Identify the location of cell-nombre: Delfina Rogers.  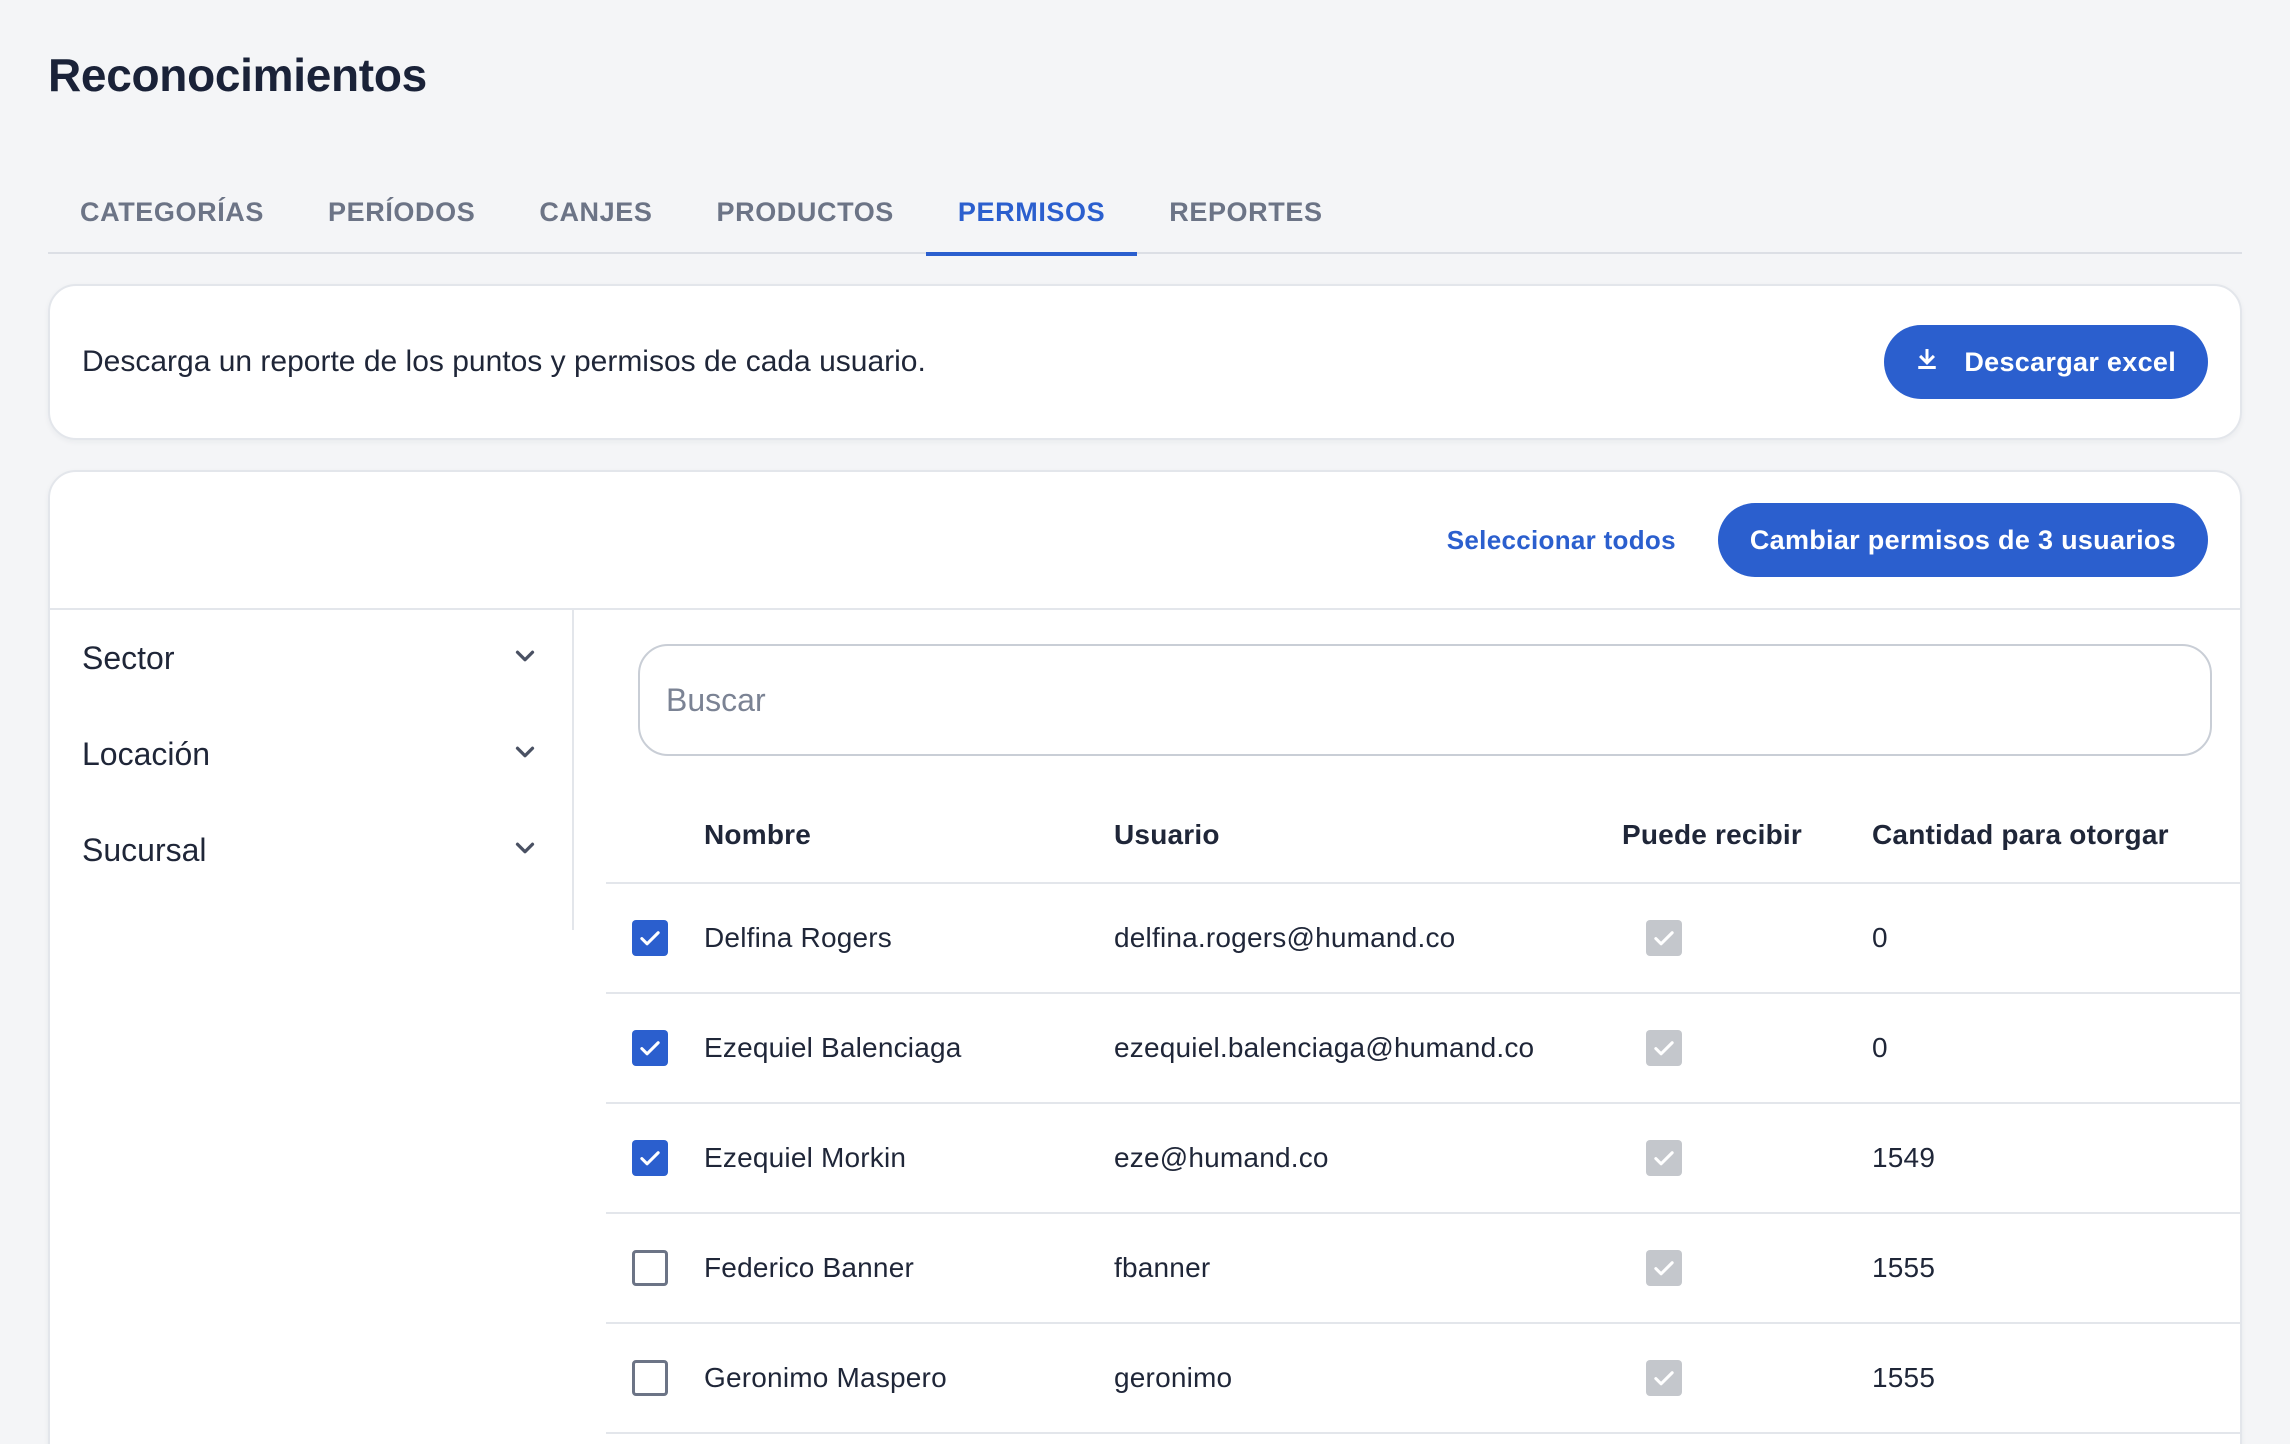
(798, 937).